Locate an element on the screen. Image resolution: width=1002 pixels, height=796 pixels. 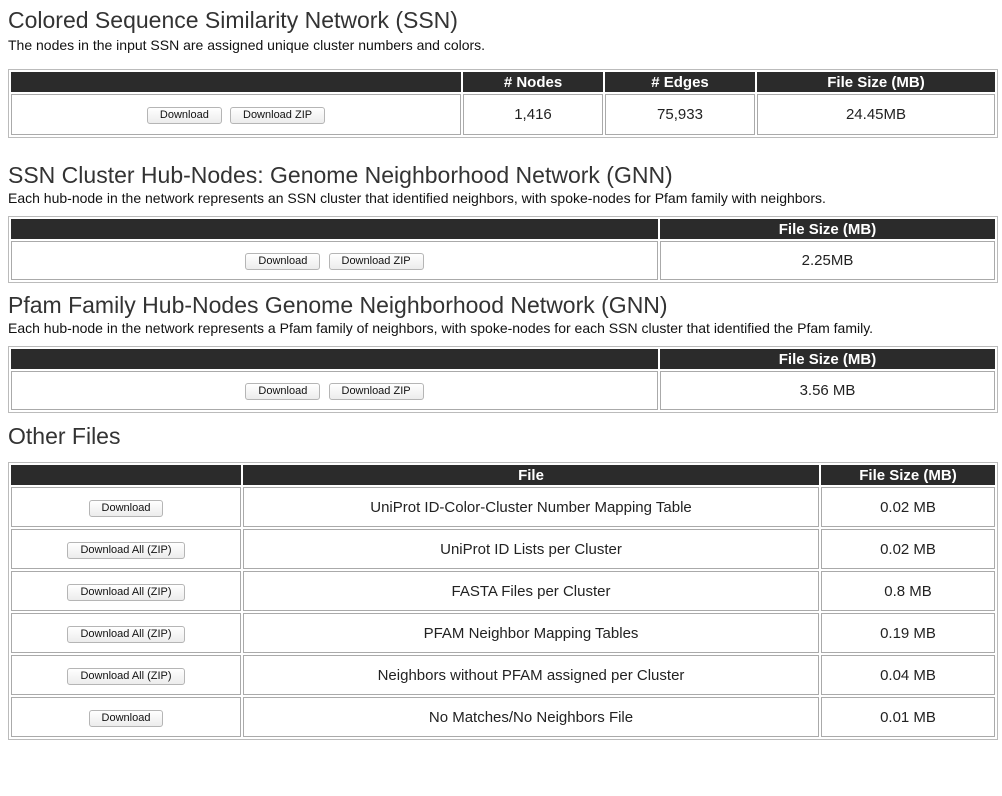
other-row-size: 0.19 MB is located at coordinates (908, 633).